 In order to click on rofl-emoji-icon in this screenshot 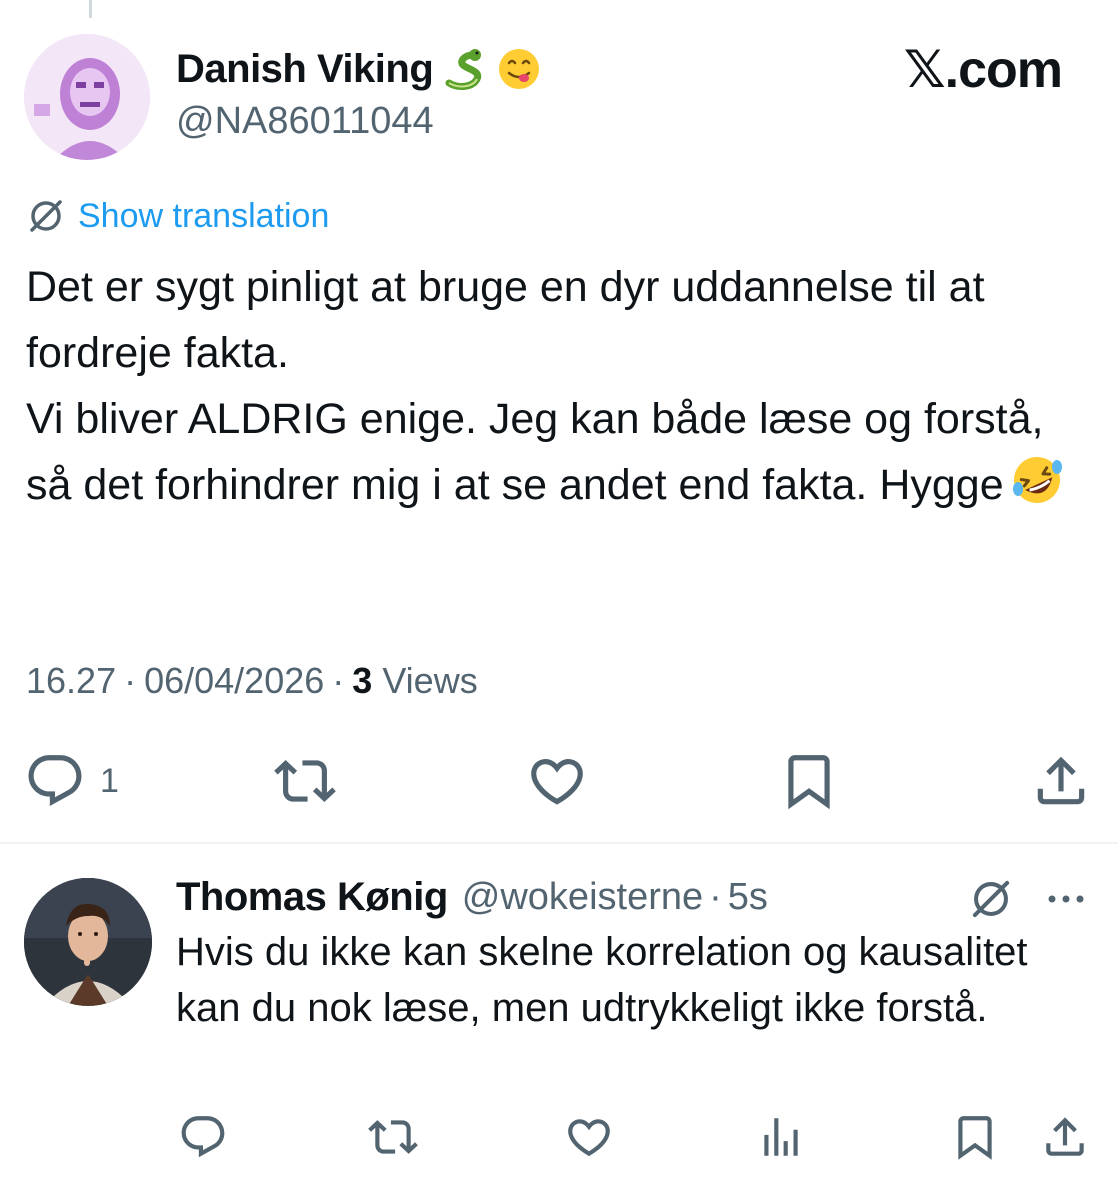, I will do `click(1037, 480)`.